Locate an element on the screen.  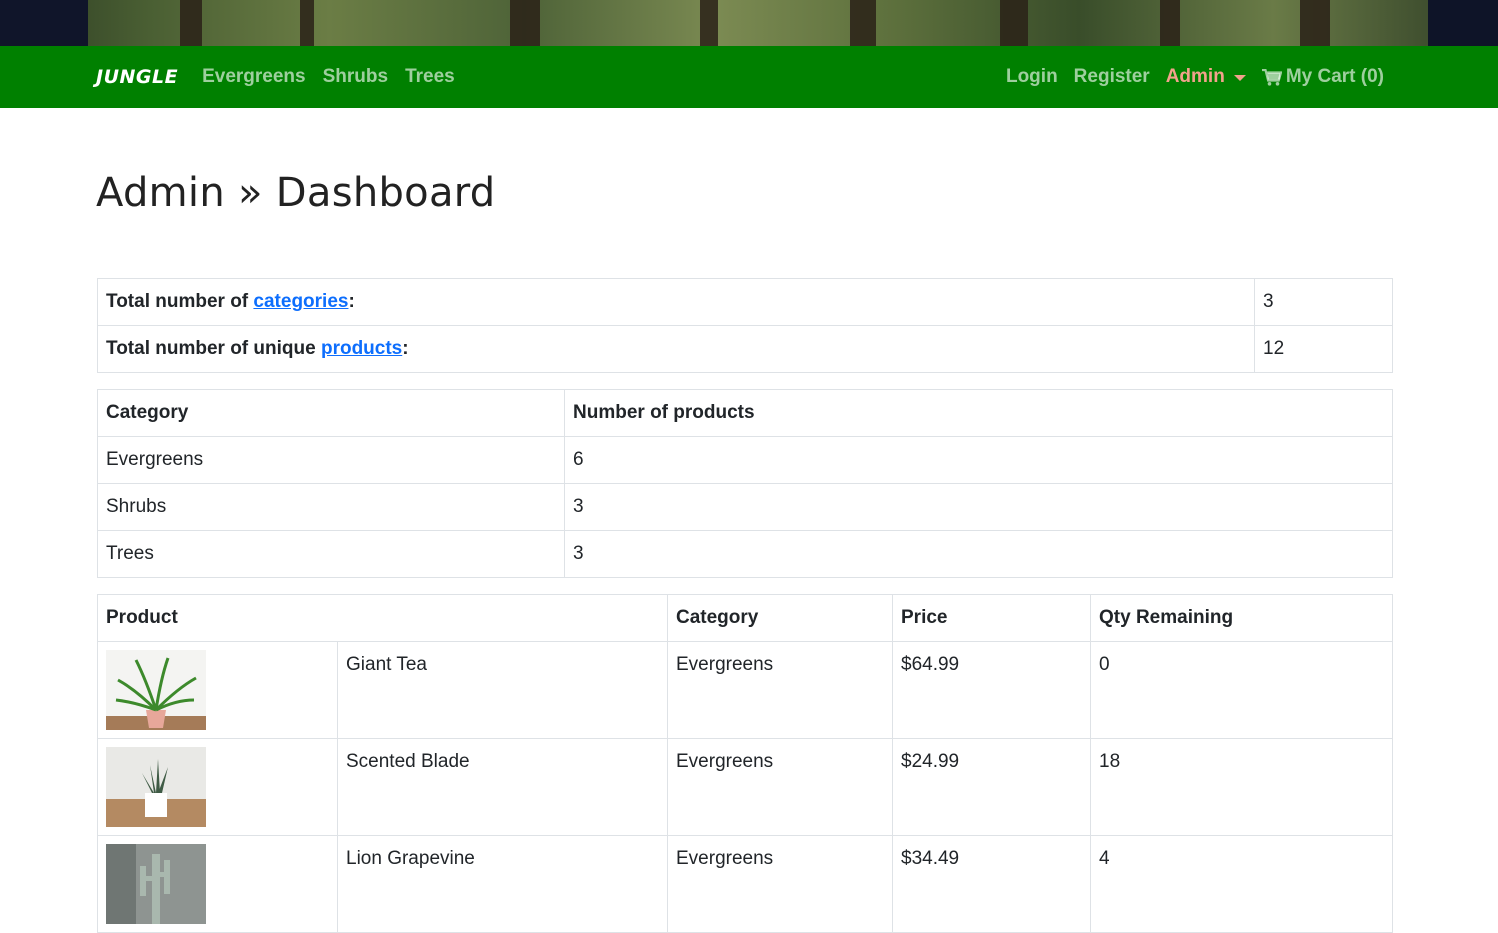
caret-down-icon is located at coordinates (1239, 78).